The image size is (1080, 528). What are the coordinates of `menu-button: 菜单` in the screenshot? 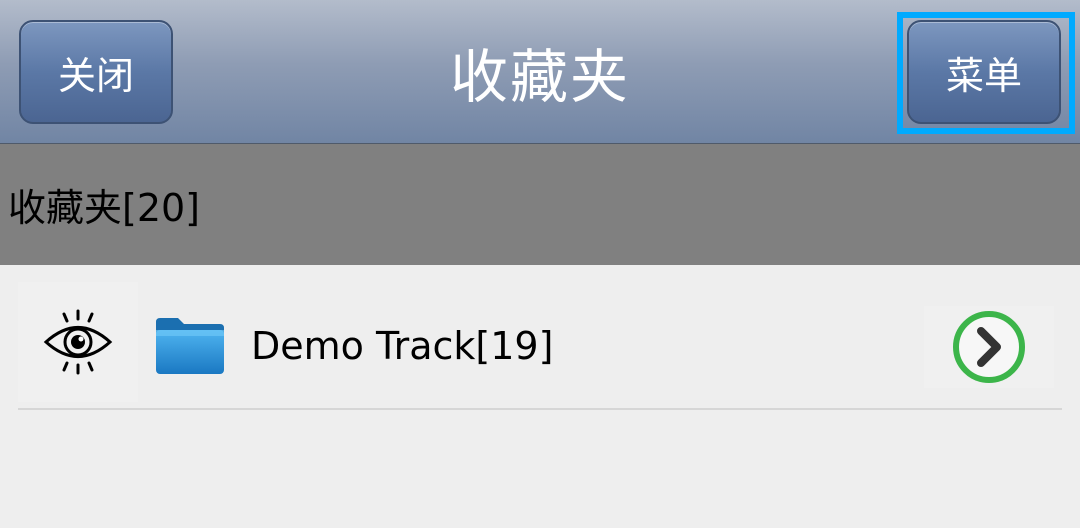 It's located at (984, 72).